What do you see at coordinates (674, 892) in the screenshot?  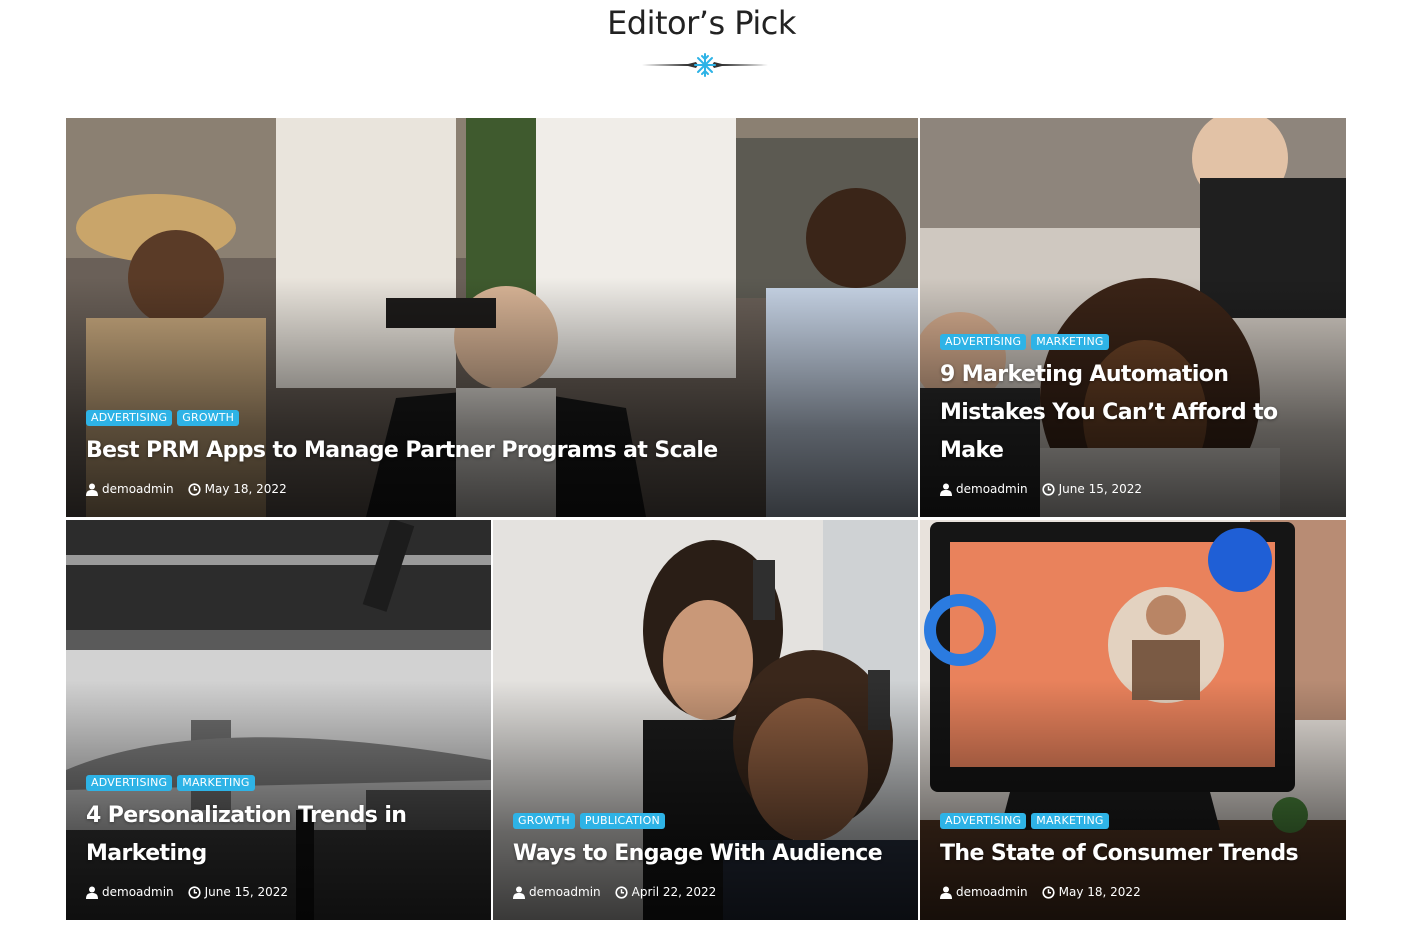 I see `post-date: April 22, 2022` at bounding box center [674, 892].